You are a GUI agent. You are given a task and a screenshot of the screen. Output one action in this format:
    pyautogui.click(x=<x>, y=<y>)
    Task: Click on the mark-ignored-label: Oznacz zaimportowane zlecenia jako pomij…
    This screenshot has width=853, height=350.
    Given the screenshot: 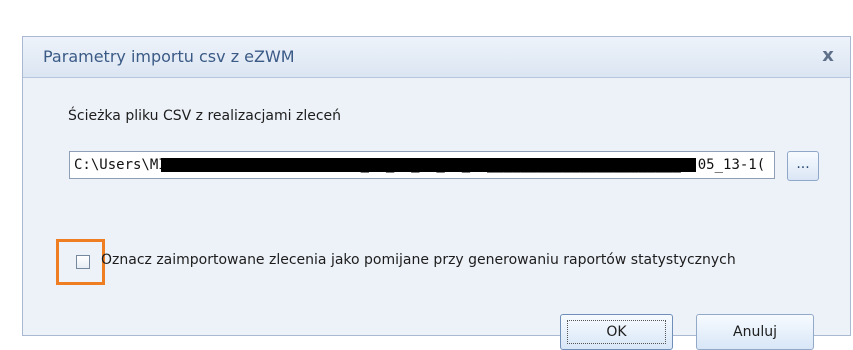 What is the action you would take?
    pyautogui.click(x=418, y=260)
    